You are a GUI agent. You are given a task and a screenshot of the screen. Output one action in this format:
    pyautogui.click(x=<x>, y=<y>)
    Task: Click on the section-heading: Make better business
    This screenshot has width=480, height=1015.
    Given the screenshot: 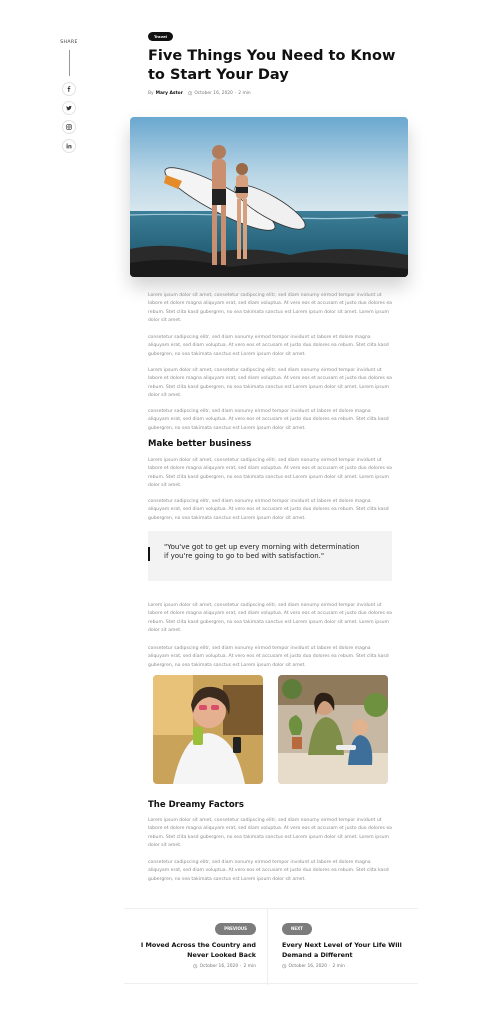 What is the action you would take?
    pyautogui.click(x=200, y=444)
    